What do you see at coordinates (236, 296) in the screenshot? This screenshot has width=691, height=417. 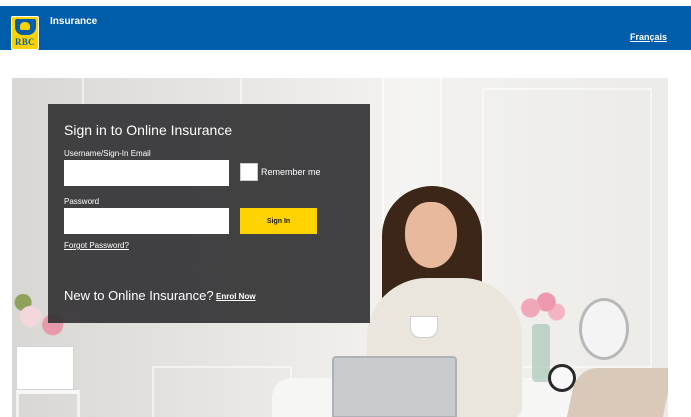 I see `enrol-now-link: Enrol Now` at bounding box center [236, 296].